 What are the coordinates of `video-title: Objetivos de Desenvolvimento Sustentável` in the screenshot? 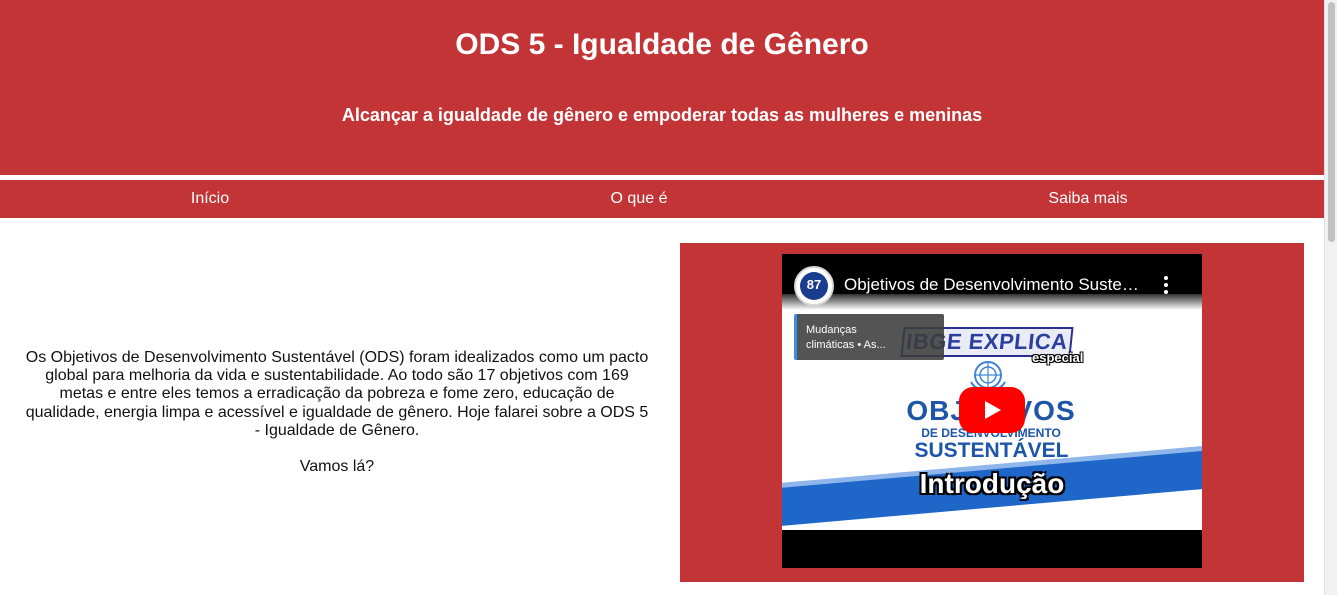 It's located at (994, 285).